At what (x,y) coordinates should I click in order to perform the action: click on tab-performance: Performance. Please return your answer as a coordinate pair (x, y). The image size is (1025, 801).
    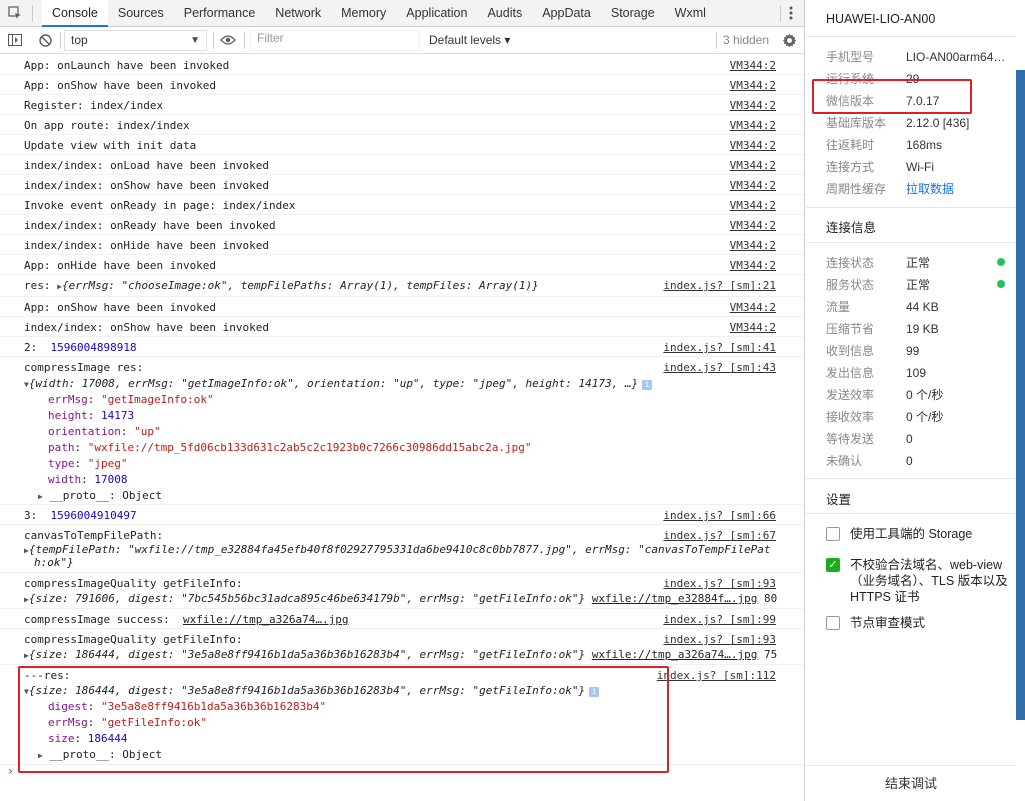
    Looking at the image, I should click on (220, 13).